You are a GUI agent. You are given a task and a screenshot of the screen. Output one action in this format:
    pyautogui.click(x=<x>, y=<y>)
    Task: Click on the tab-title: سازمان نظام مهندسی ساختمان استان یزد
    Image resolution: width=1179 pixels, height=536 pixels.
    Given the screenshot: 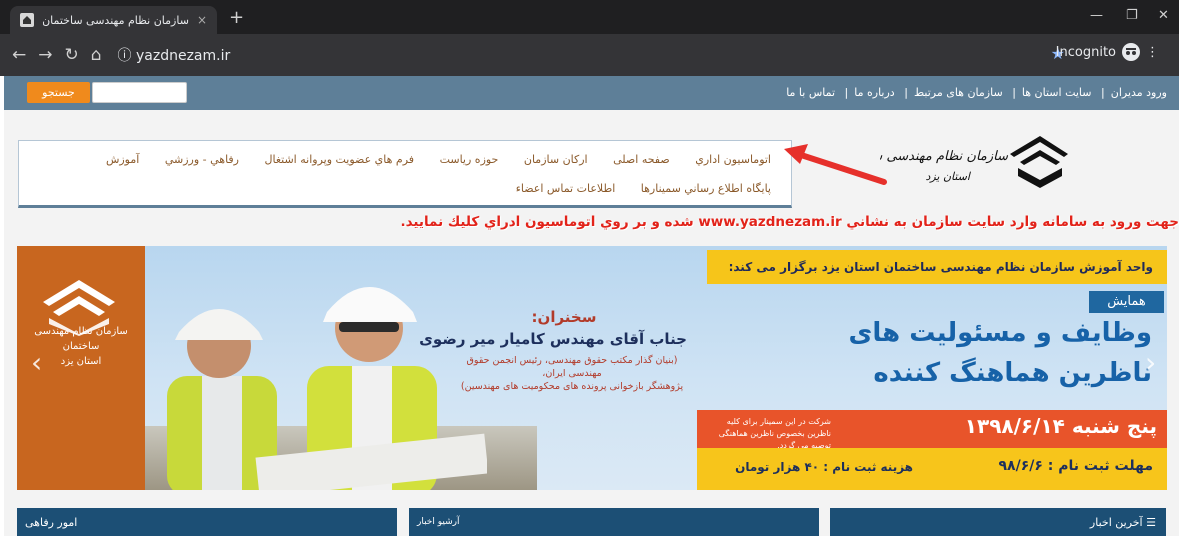 What is the action you would take?
    pyautogui.click(x=116, y=20)
    